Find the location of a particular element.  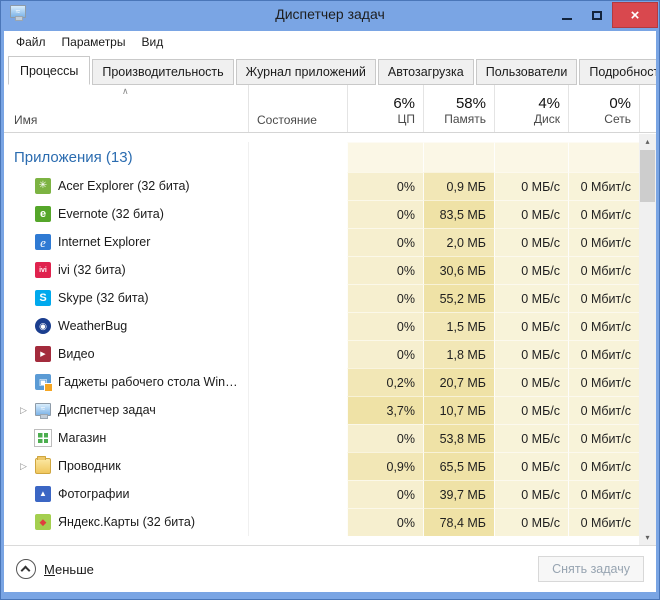

column-header-memory: 58% Память is located at coordinates (458, 108).